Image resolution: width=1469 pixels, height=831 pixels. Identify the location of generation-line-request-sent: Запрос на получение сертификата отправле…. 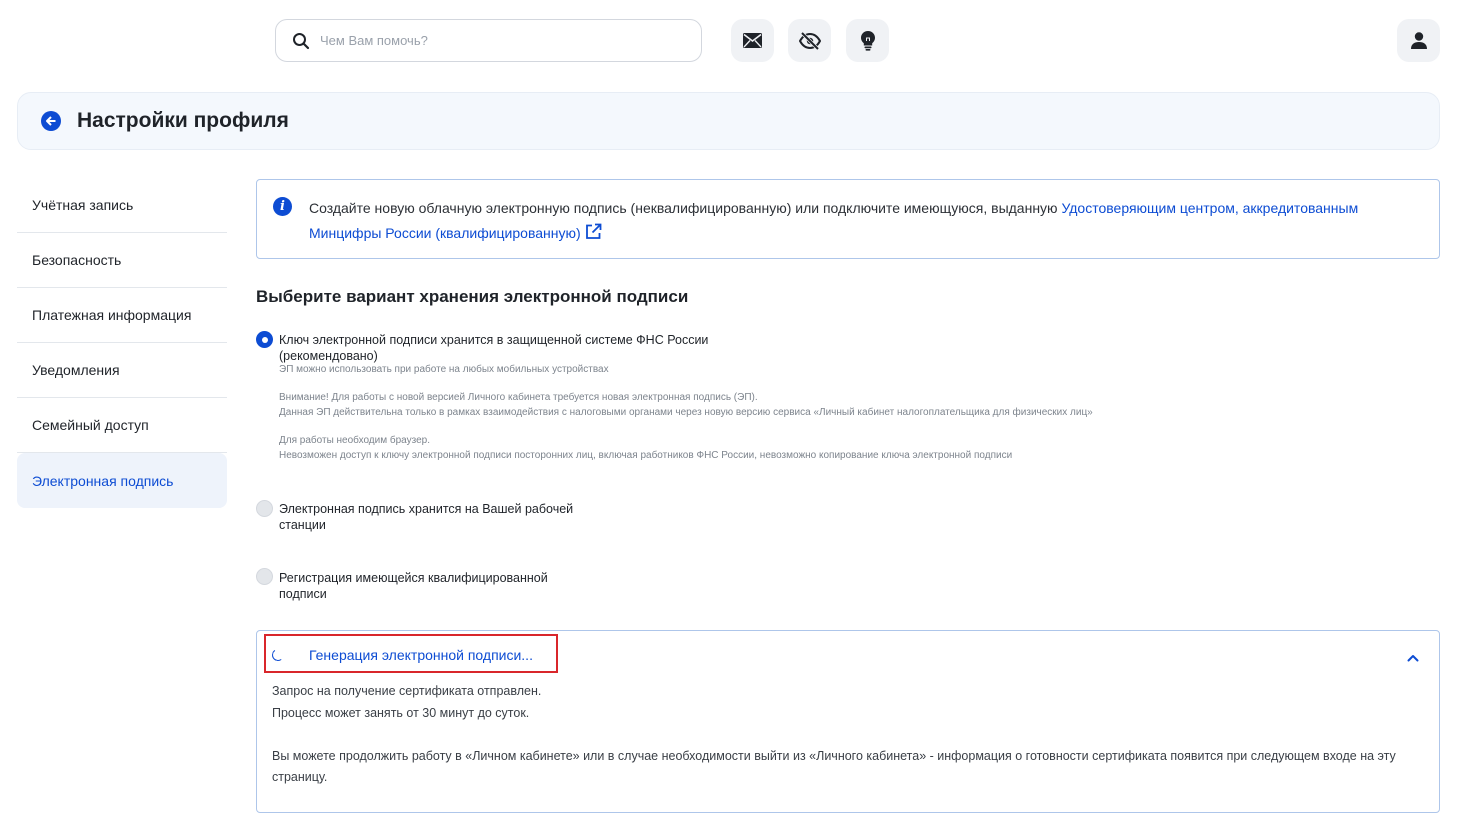
(407, 691).